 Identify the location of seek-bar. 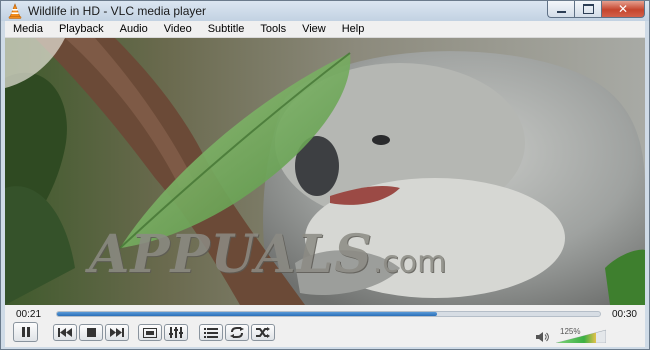
(328, 314).